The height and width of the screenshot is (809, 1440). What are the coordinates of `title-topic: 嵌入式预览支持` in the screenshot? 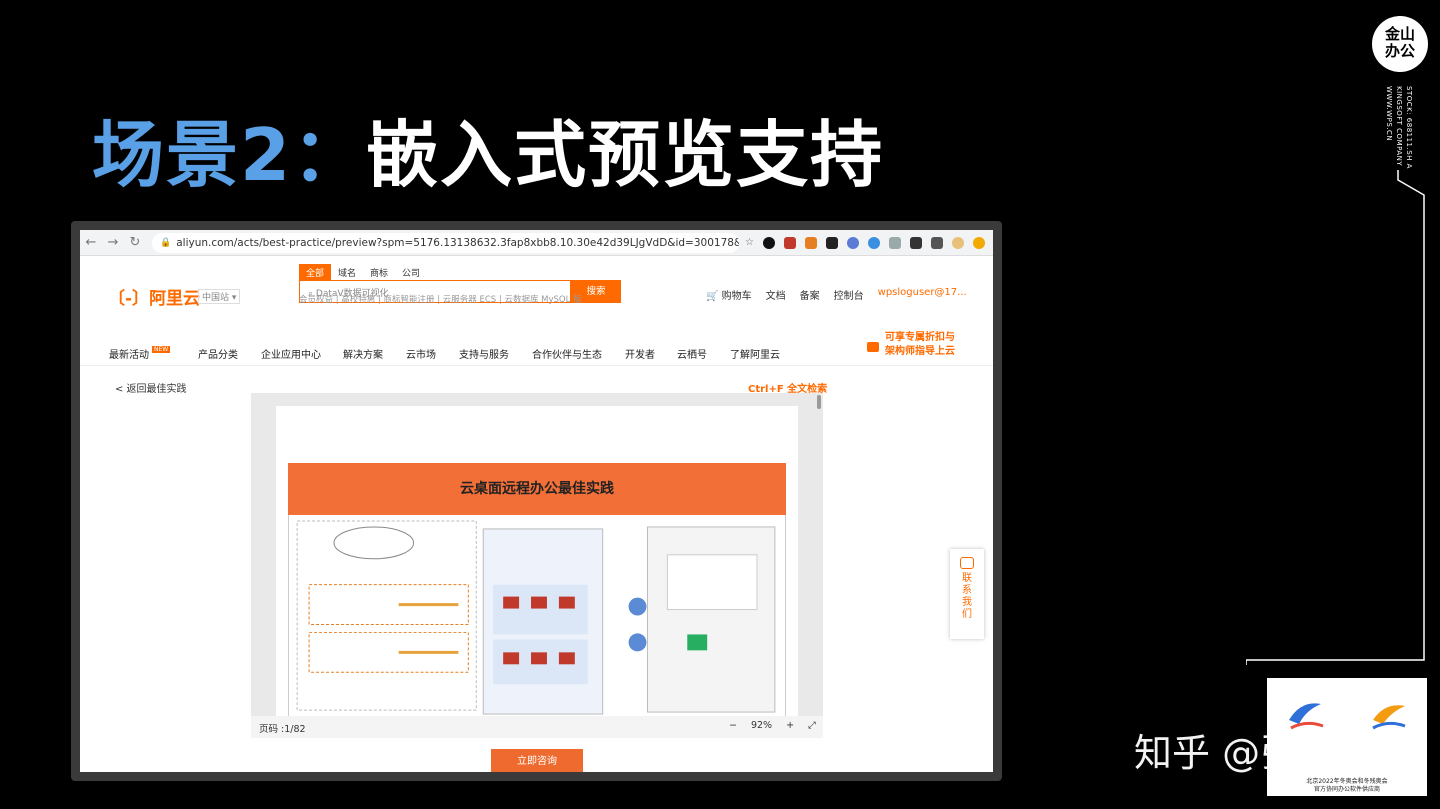 It's located at (625, 155).